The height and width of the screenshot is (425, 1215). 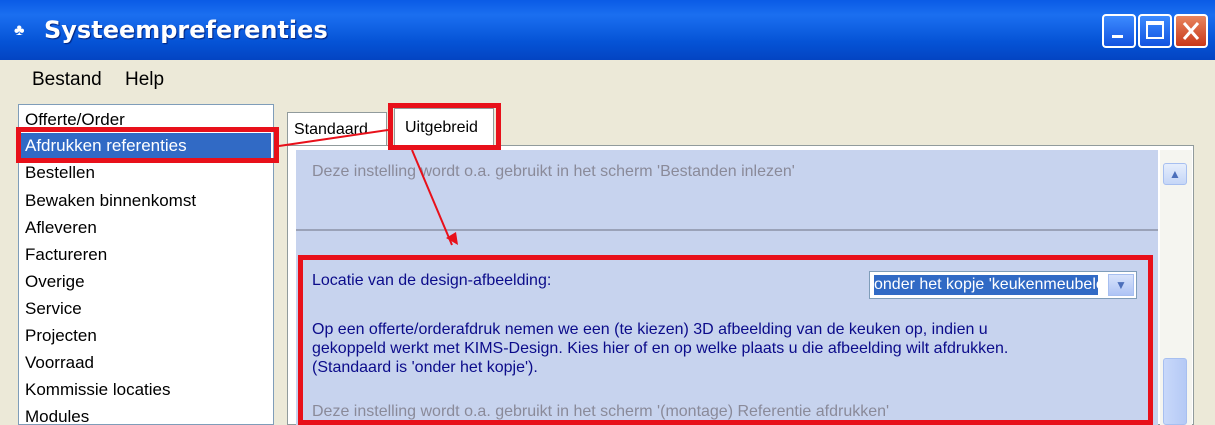 What do you see at coordinates (368, 187) in the screenshot?
I see `annotation-arrows` at bounding box center [368, 187].